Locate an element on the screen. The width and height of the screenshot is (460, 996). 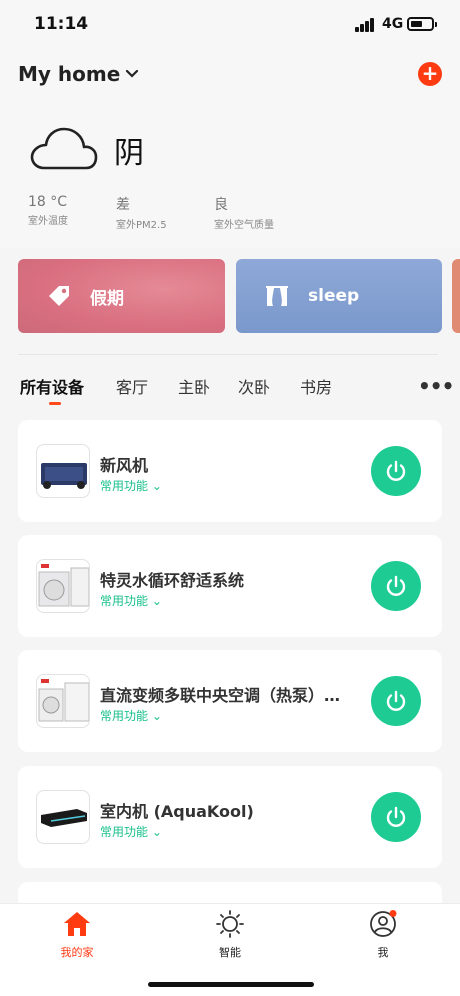
weather-stat-pm25: 差 室外PM2.5 is located at coordinates (141, 212).